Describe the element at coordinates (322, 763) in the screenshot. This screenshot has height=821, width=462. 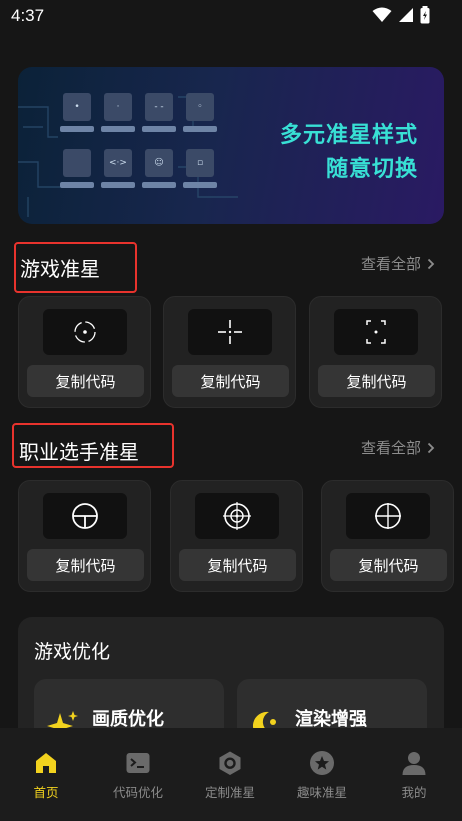
I see `star-badge-icon` at that location.